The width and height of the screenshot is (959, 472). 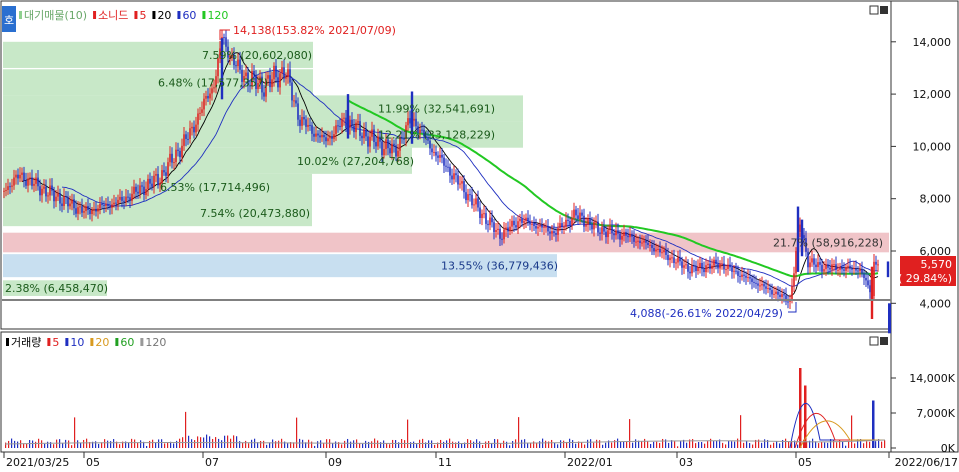 What do you see at coordinates (884, 10) in the screenshot?
I see `maximize-button` at bounding box center [884, 10].